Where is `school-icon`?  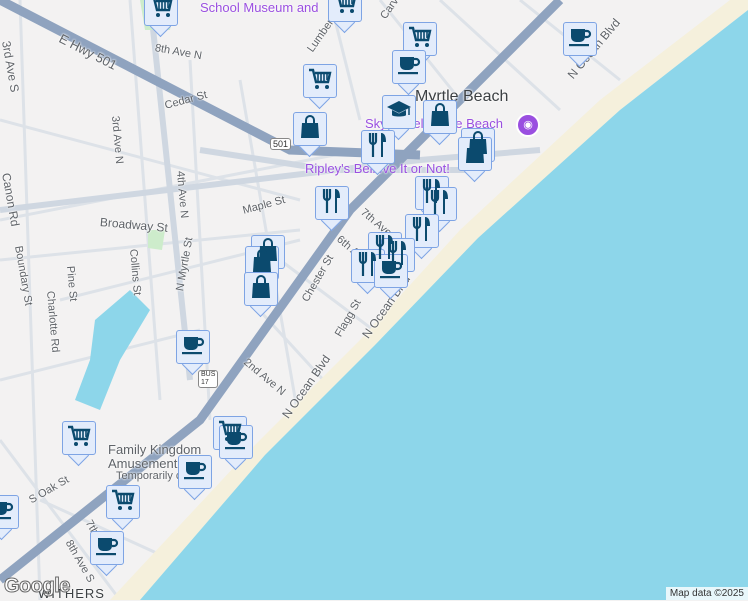
school-icon is located at coordinates (399, 112).